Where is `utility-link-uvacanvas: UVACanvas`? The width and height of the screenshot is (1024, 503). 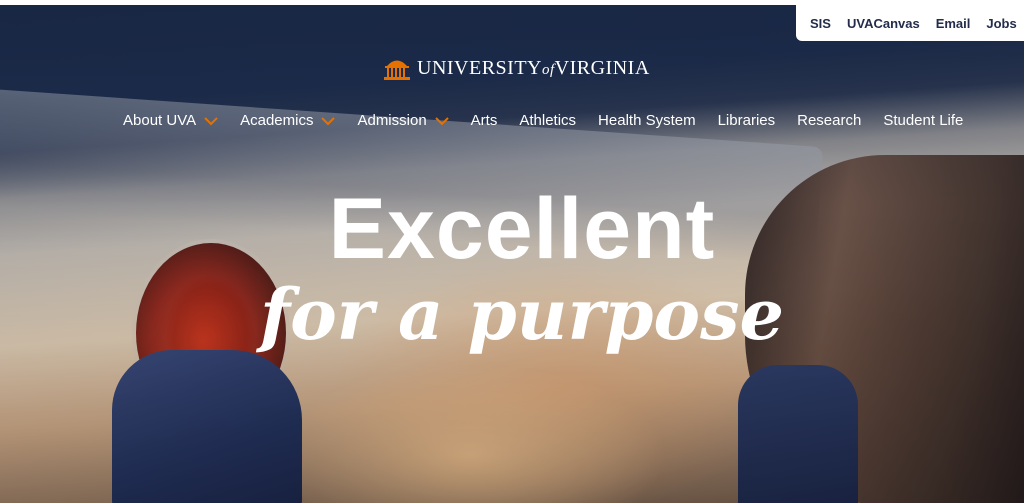 utility-link-uvacanvas: UVACanvas is located at coordinates (883, 23).